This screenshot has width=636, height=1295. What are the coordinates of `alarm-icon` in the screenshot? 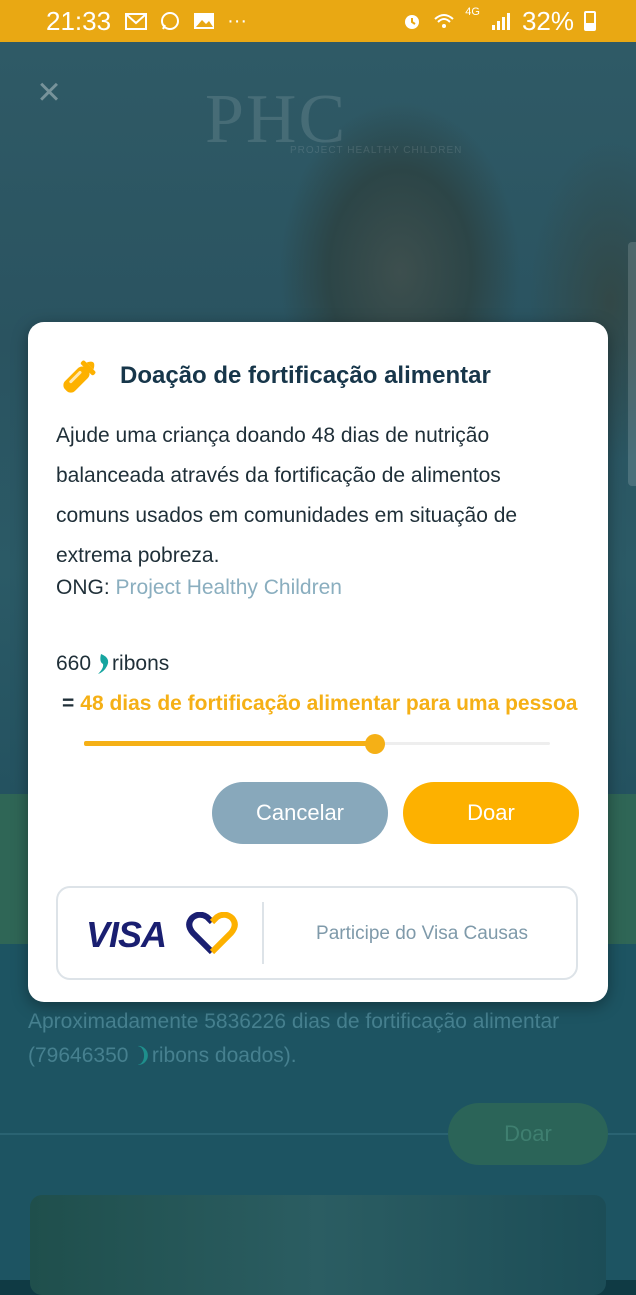 It's located at (412, 22).